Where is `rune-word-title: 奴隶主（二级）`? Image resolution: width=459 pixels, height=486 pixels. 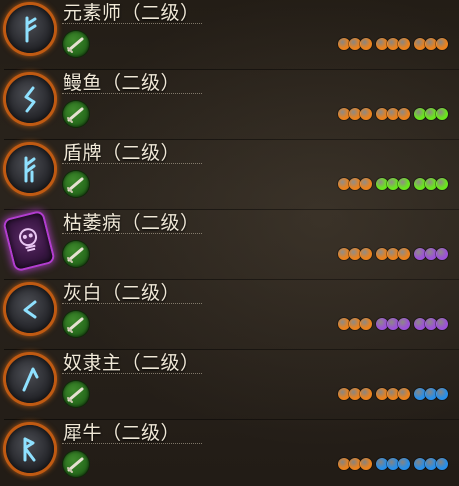
rune-word-title: 奴隶主（二级） is located at coordinates (131, 363).